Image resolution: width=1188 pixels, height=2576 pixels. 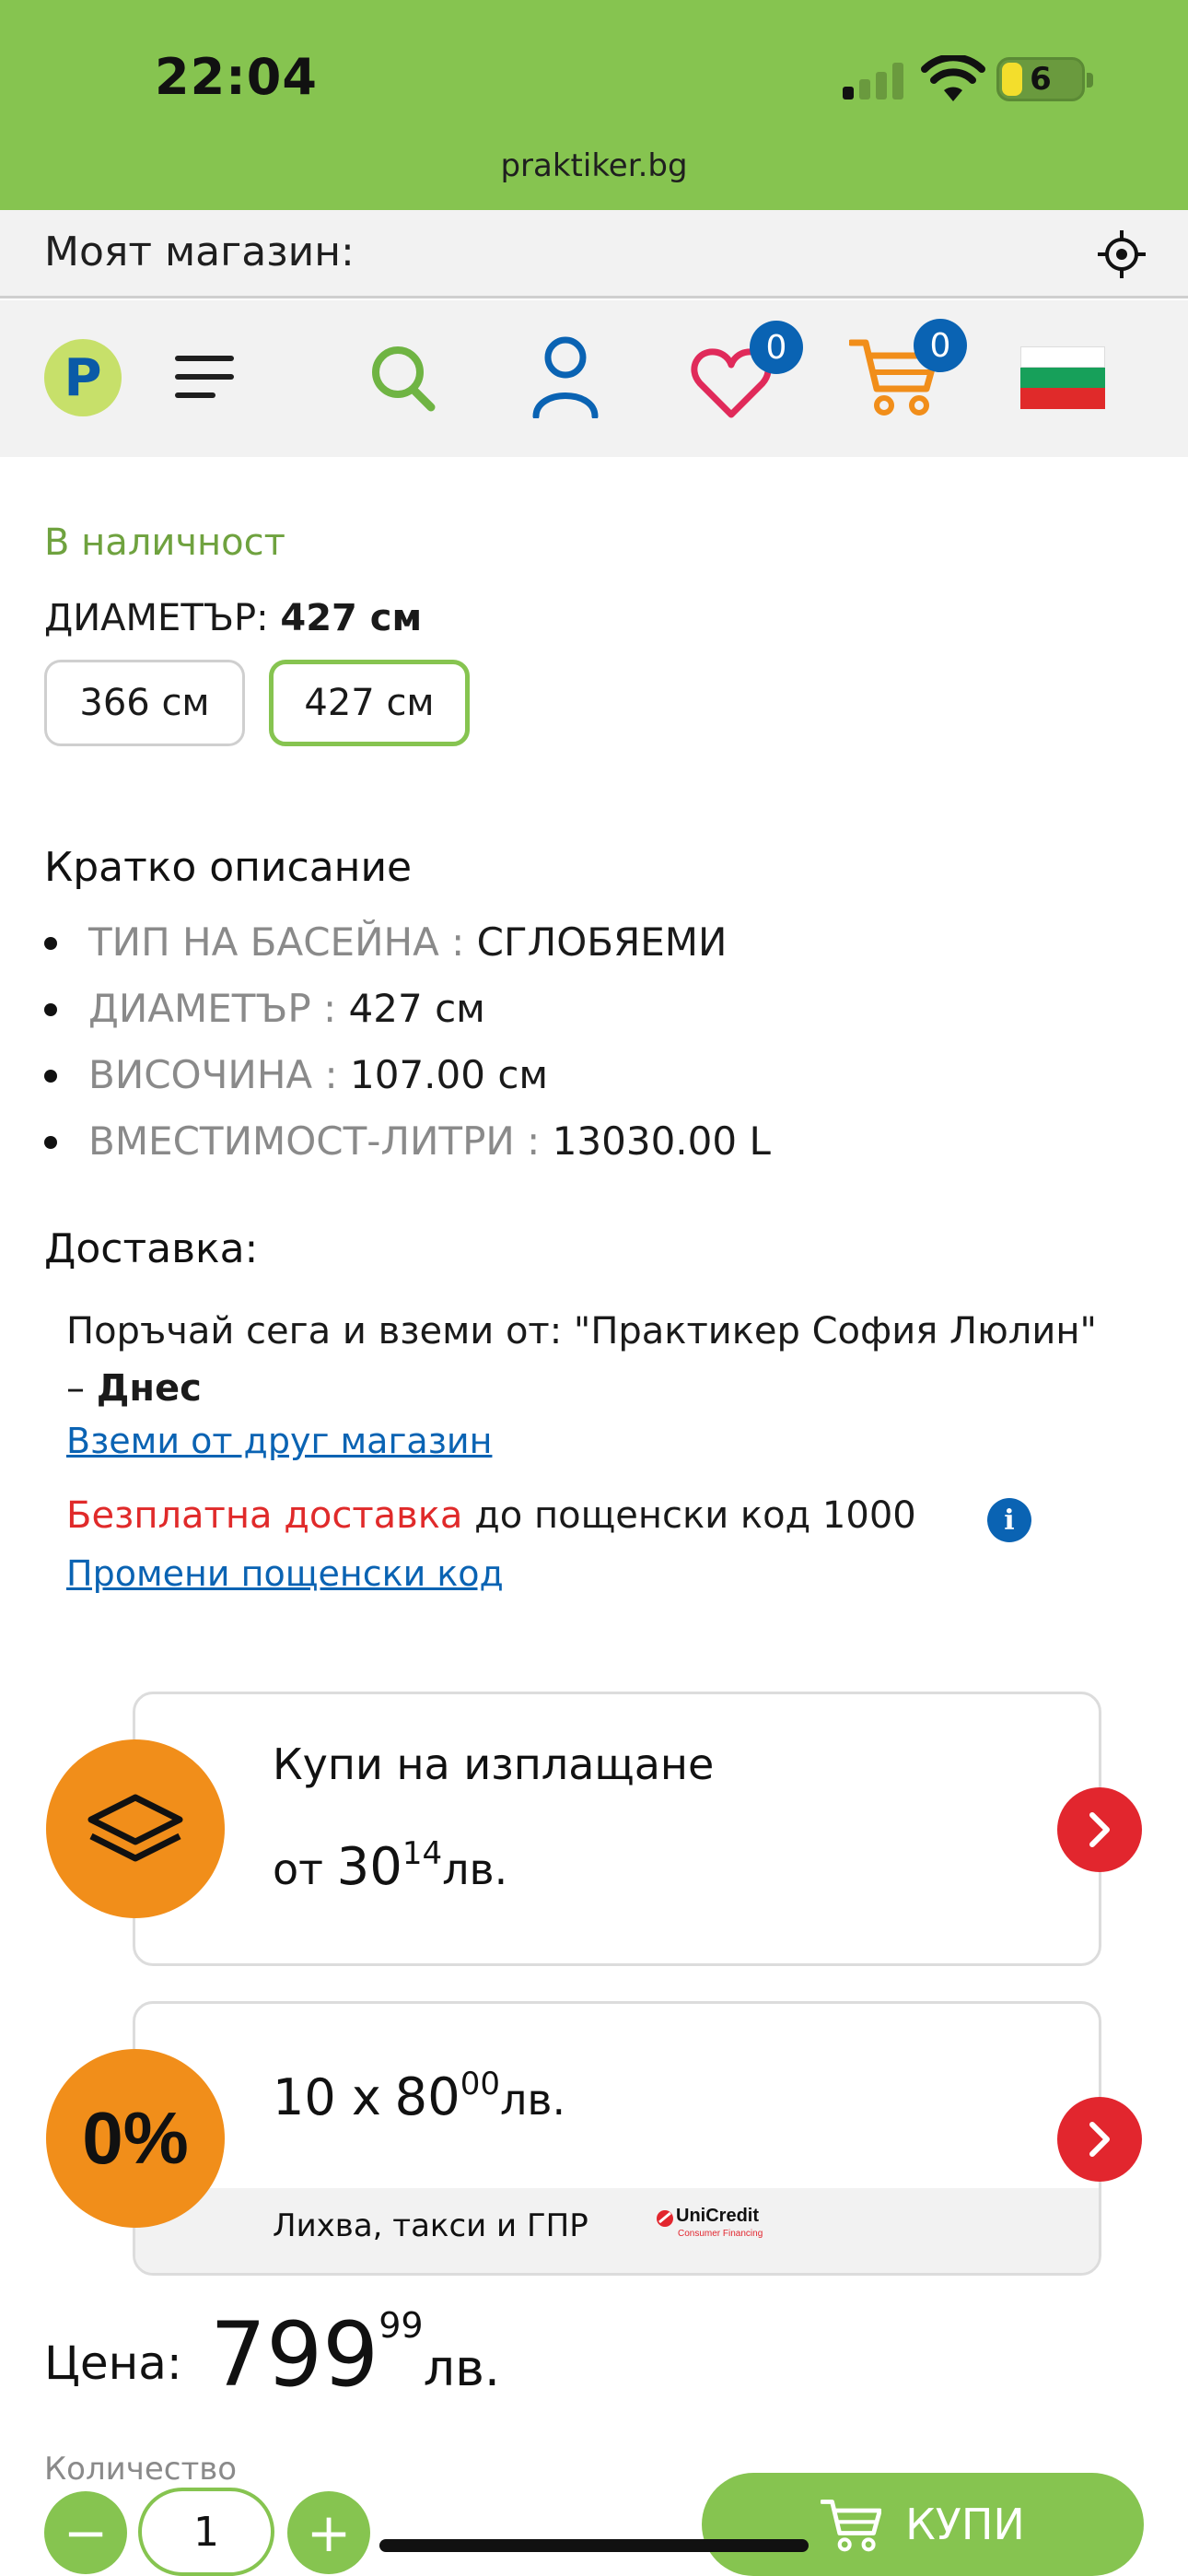 I want to click on hamburger-menu-icon, so click(x=204, y=378).